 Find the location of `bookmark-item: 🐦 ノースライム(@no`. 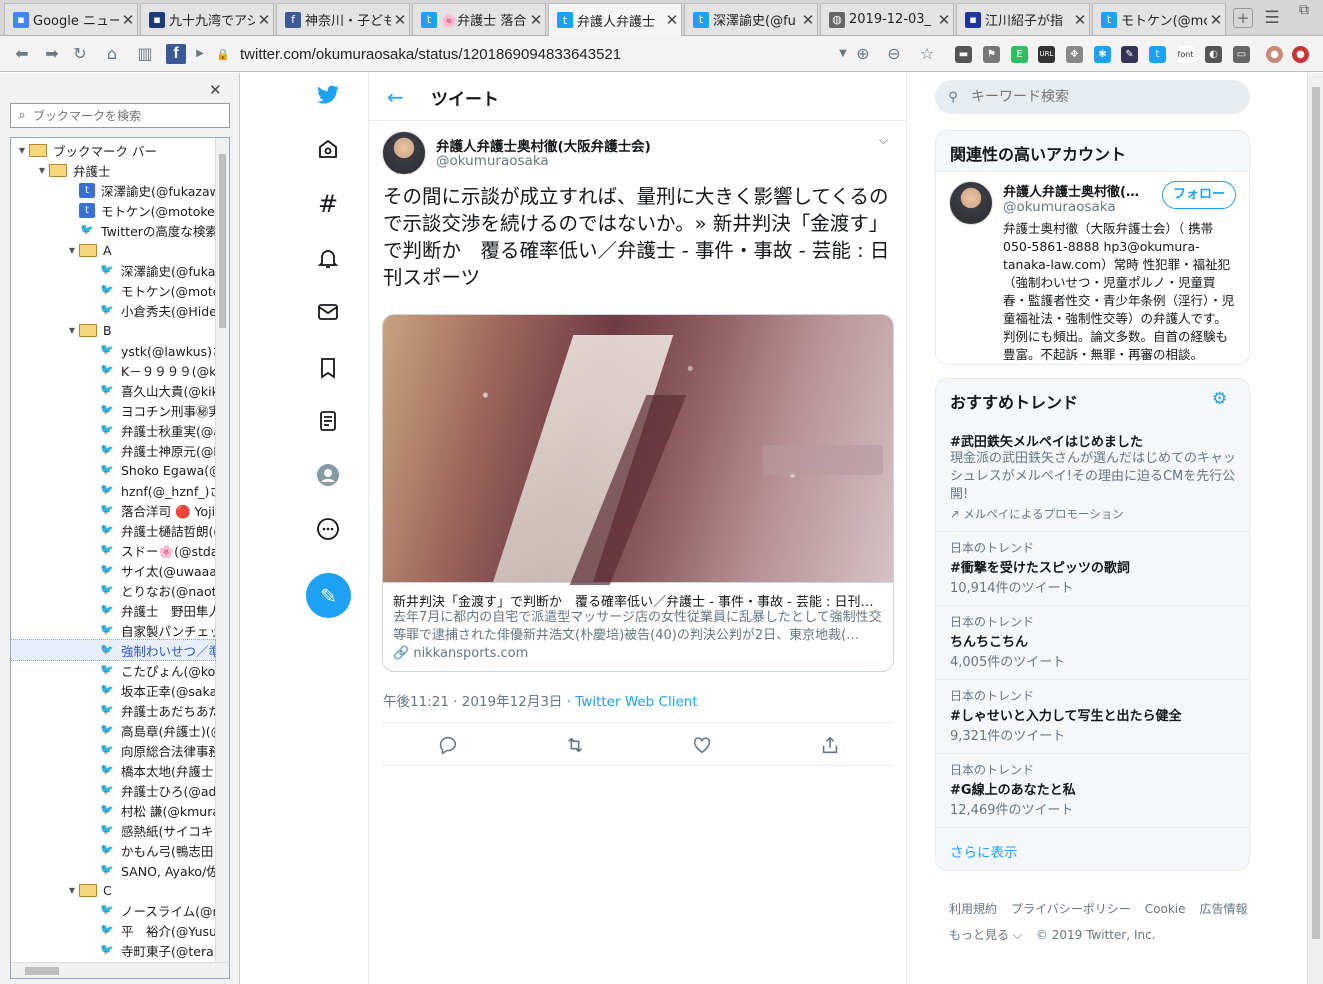

bookmark-item: 🐦 ノースライム(@no is located at coordinates (113, 910).